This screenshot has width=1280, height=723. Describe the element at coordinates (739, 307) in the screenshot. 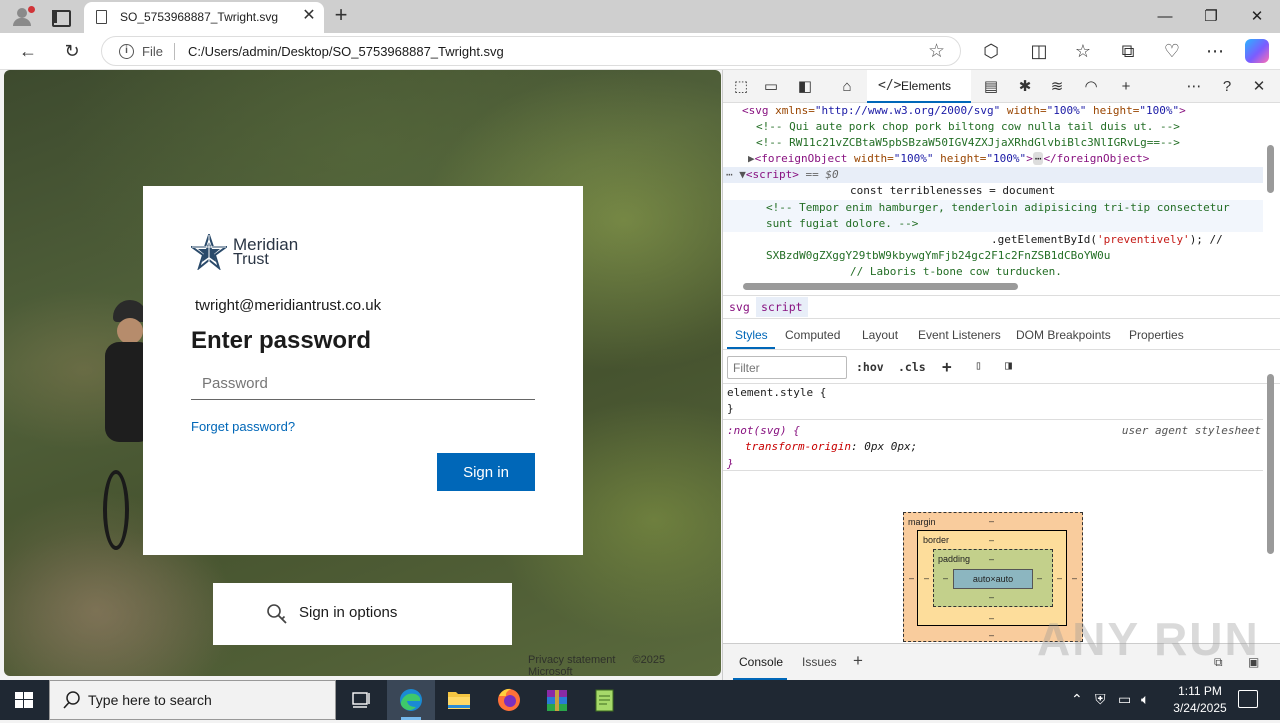

I see `breadcrumb-svg: svg` at that location.